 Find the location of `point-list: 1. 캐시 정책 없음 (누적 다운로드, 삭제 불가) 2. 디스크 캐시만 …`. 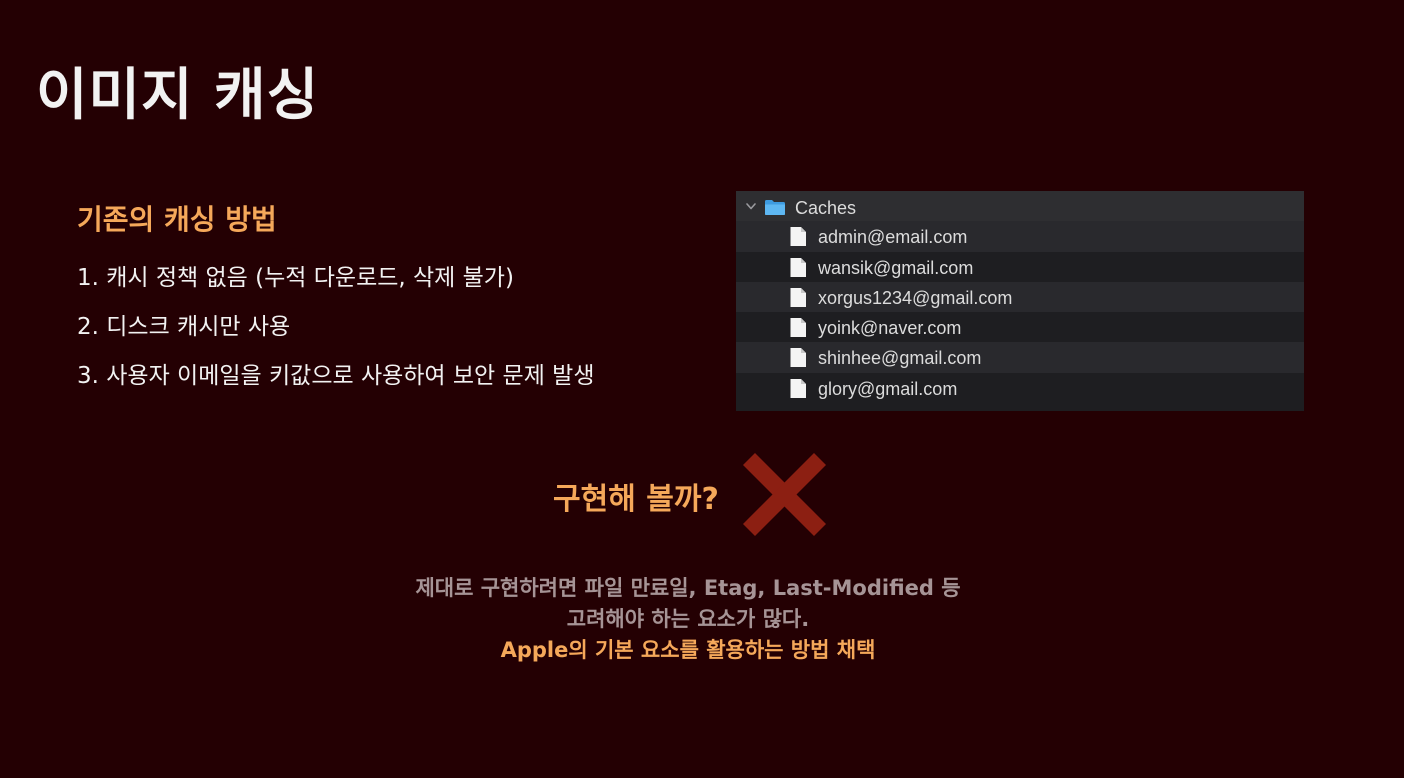

point-list: 1. 캐시 정책 없음 (누적 다운로드, 삭제 불가) 2. 디스크 캐시만 … is located at coordinates (335, 339).